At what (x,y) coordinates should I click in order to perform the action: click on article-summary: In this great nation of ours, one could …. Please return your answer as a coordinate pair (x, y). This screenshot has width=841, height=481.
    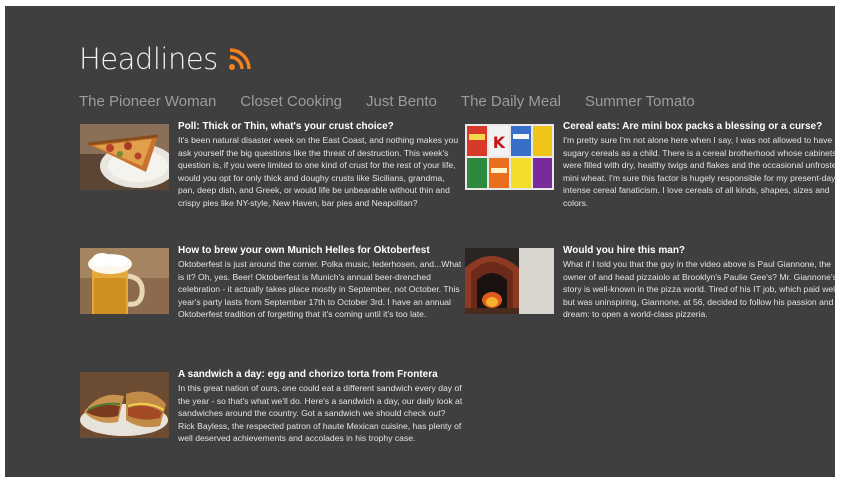
    Looking at the image, I should click on (320, 413).